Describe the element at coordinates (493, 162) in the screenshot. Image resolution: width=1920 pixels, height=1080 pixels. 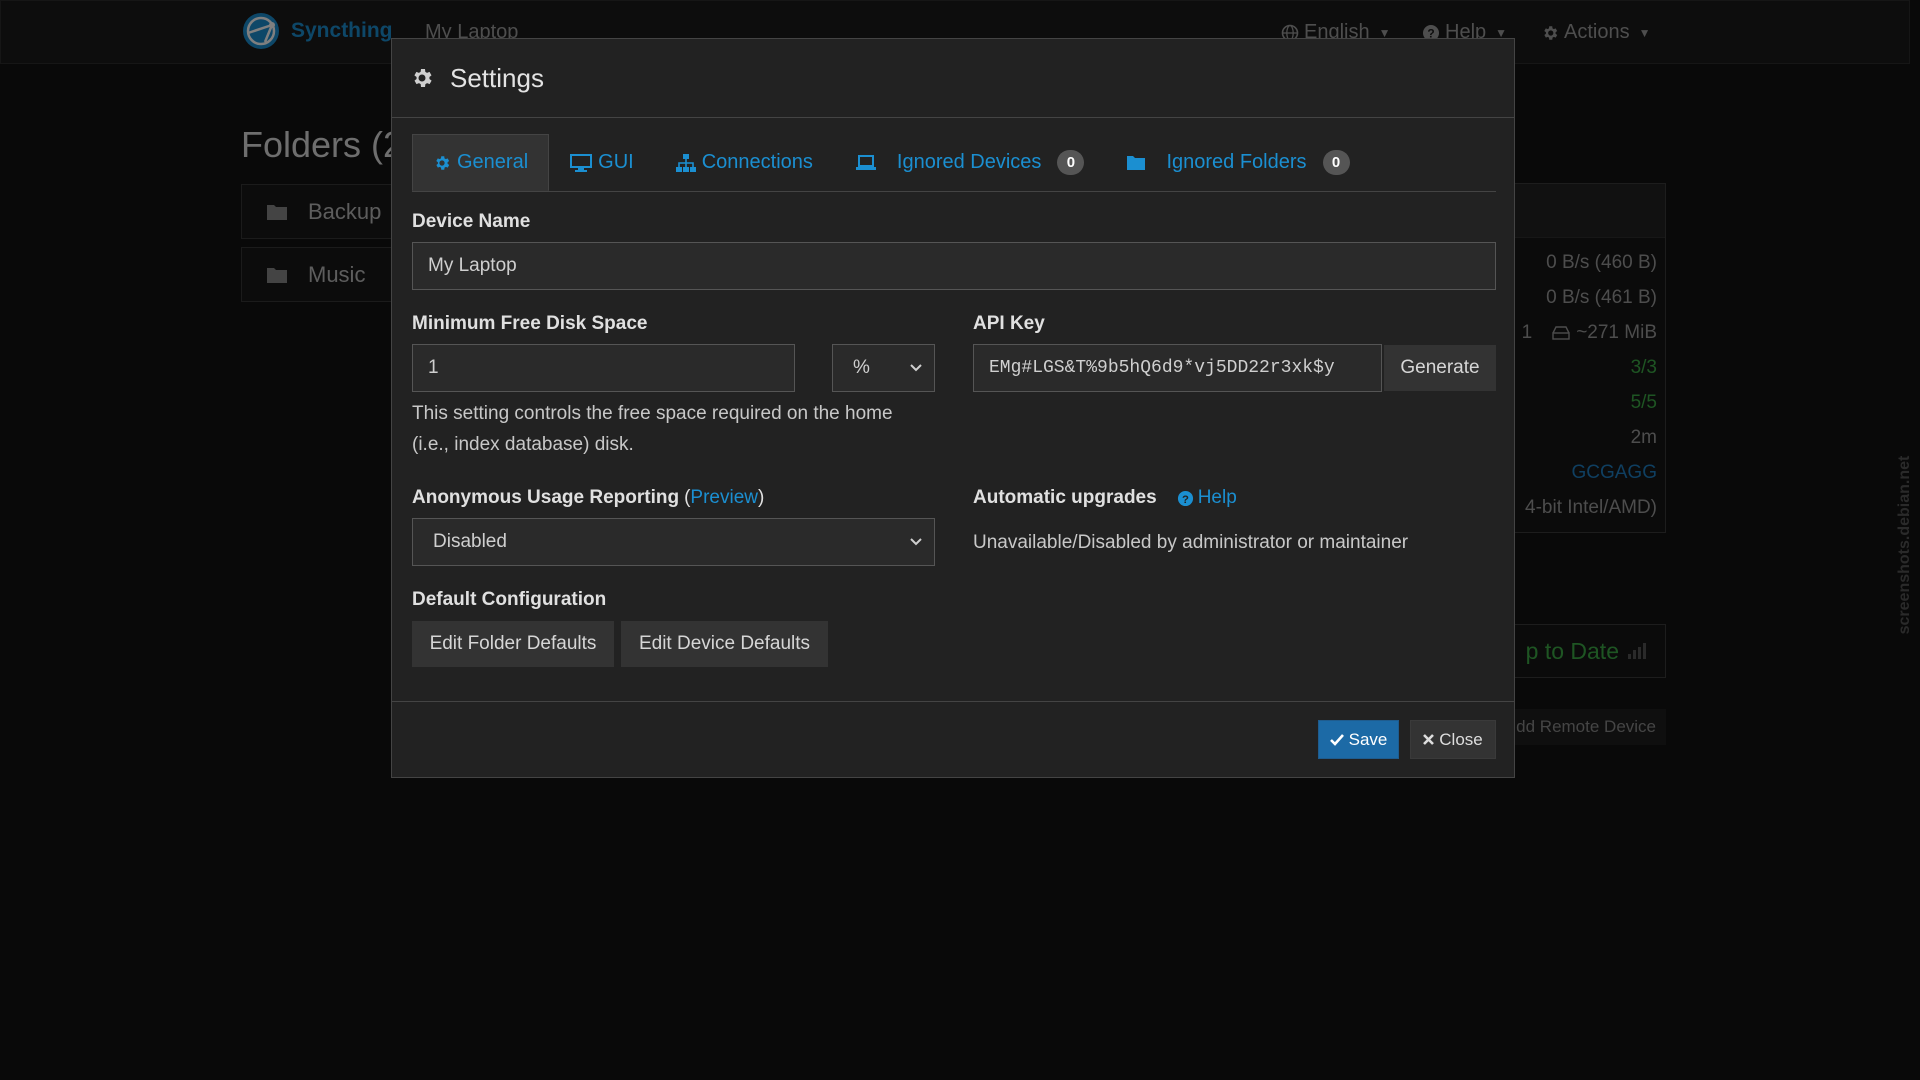
I see `tab-label: General` at that location.